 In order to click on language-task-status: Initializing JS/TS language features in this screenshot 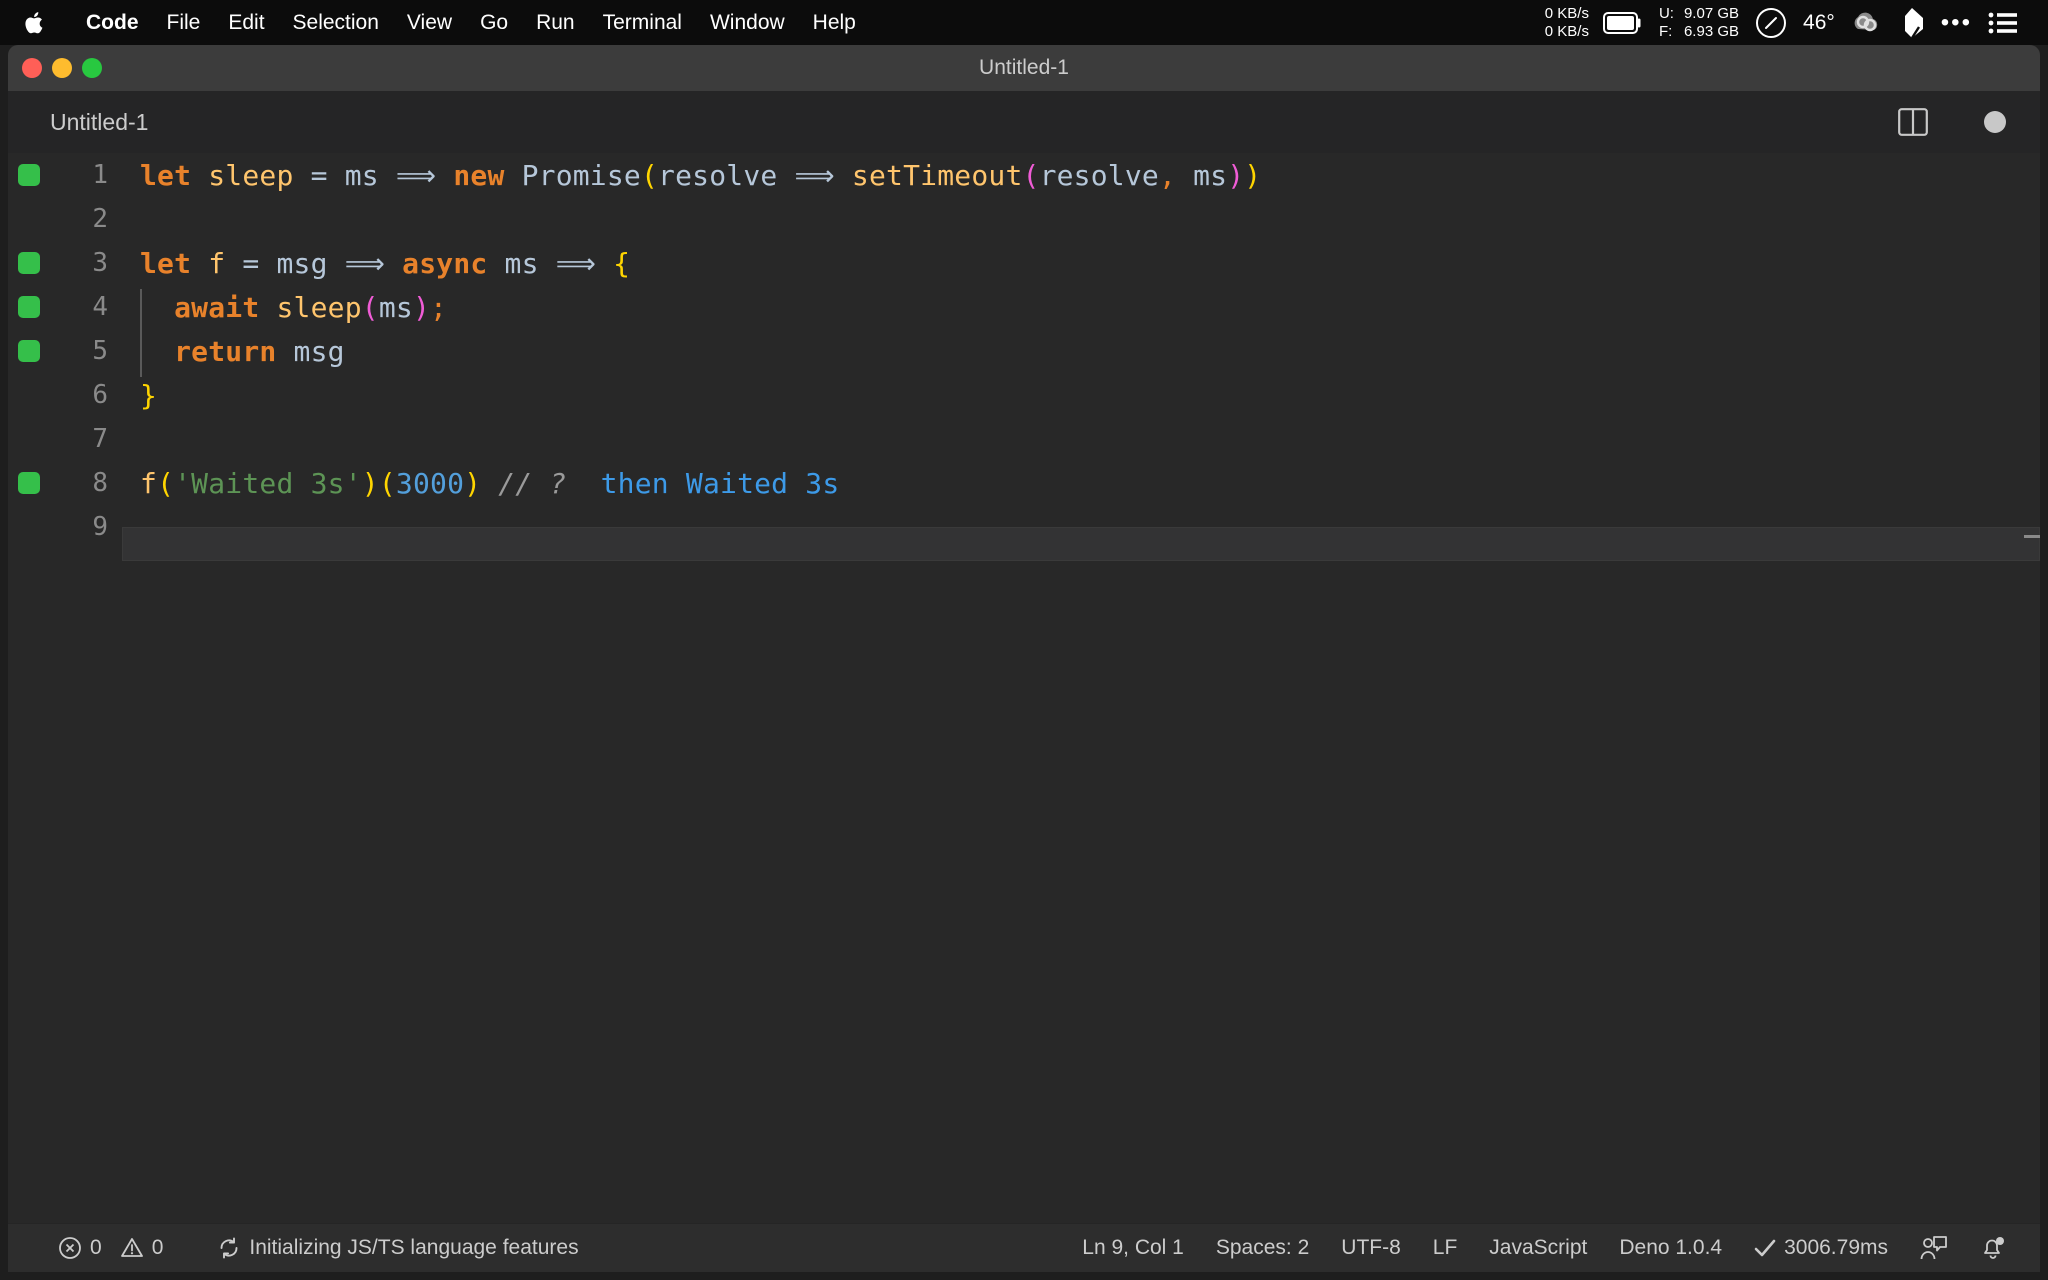, I will do `click(397, 1248)`.